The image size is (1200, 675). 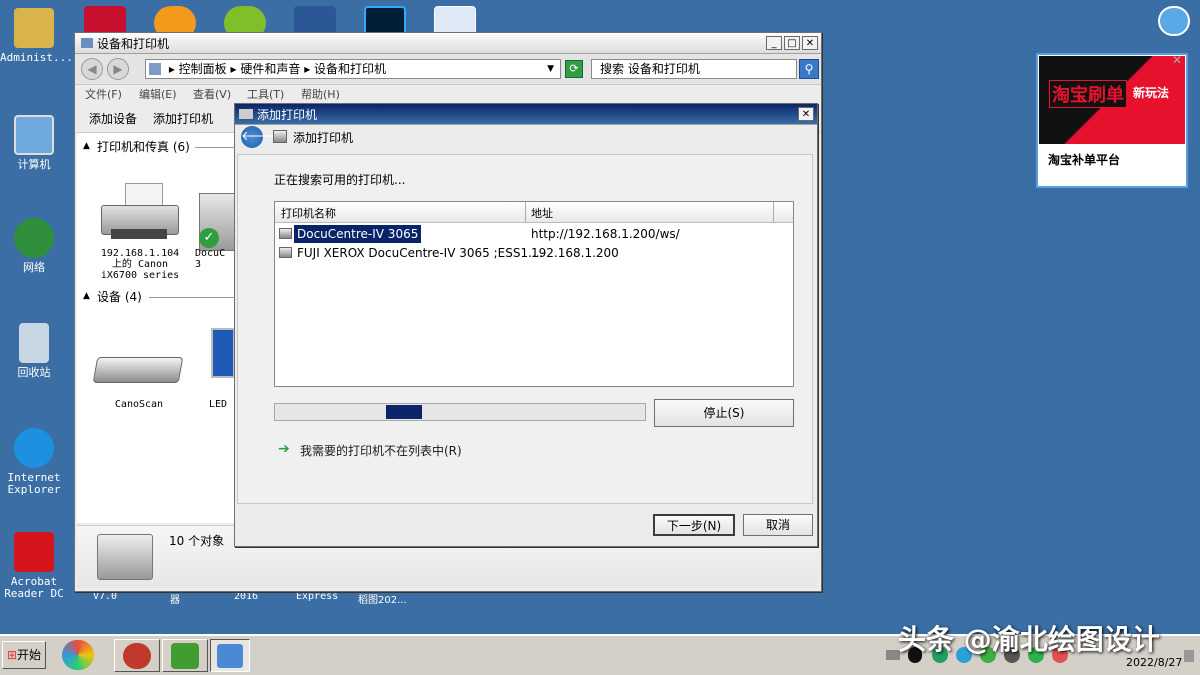 I want to click on column-header-name: 打印机名称, so click(x=308, y=213).